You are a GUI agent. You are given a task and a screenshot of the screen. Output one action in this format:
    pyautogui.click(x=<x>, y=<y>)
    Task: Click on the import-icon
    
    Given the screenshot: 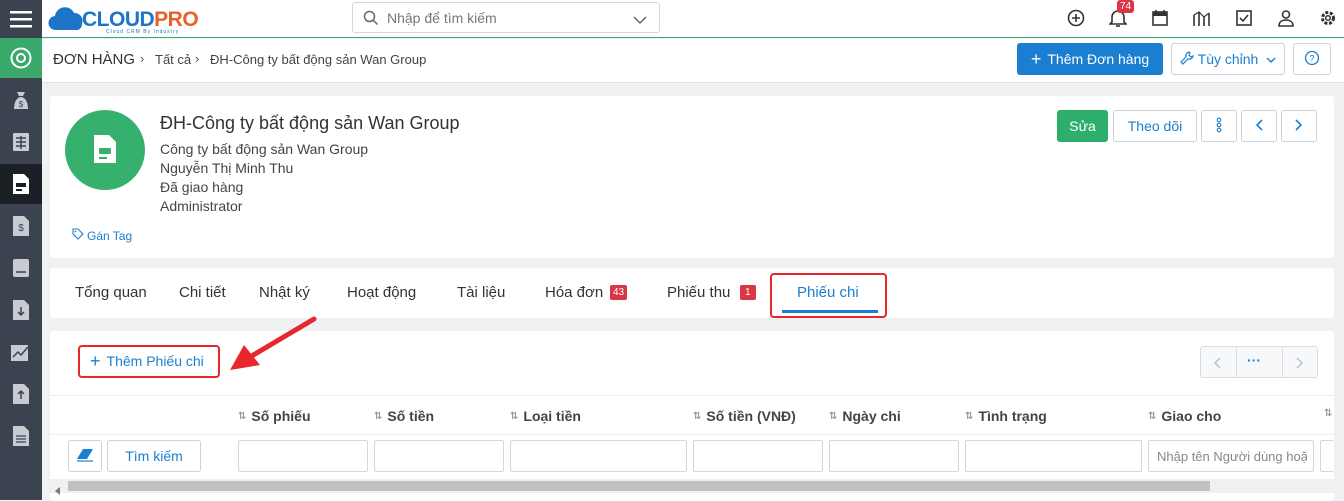 What is the action you would take?
    pyautogui.click(x=21, y=310)
    